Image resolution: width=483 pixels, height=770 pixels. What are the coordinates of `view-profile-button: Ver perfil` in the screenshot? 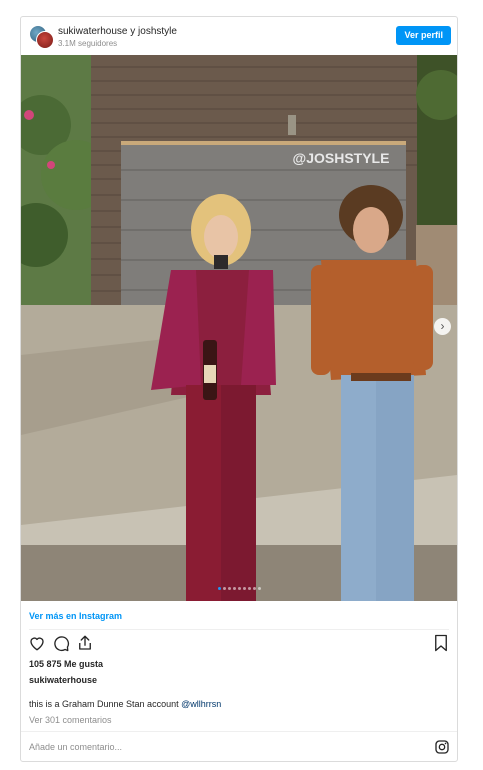 It's located at (423, 35).